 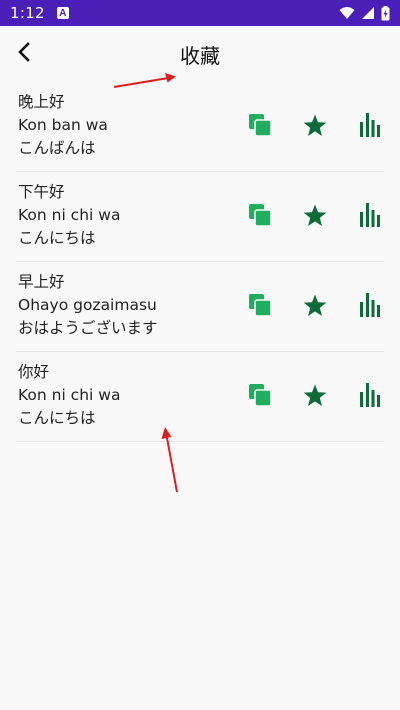 I want to click on romaji-text: Ohayo gozaimasu, so click(x=87, y=305).